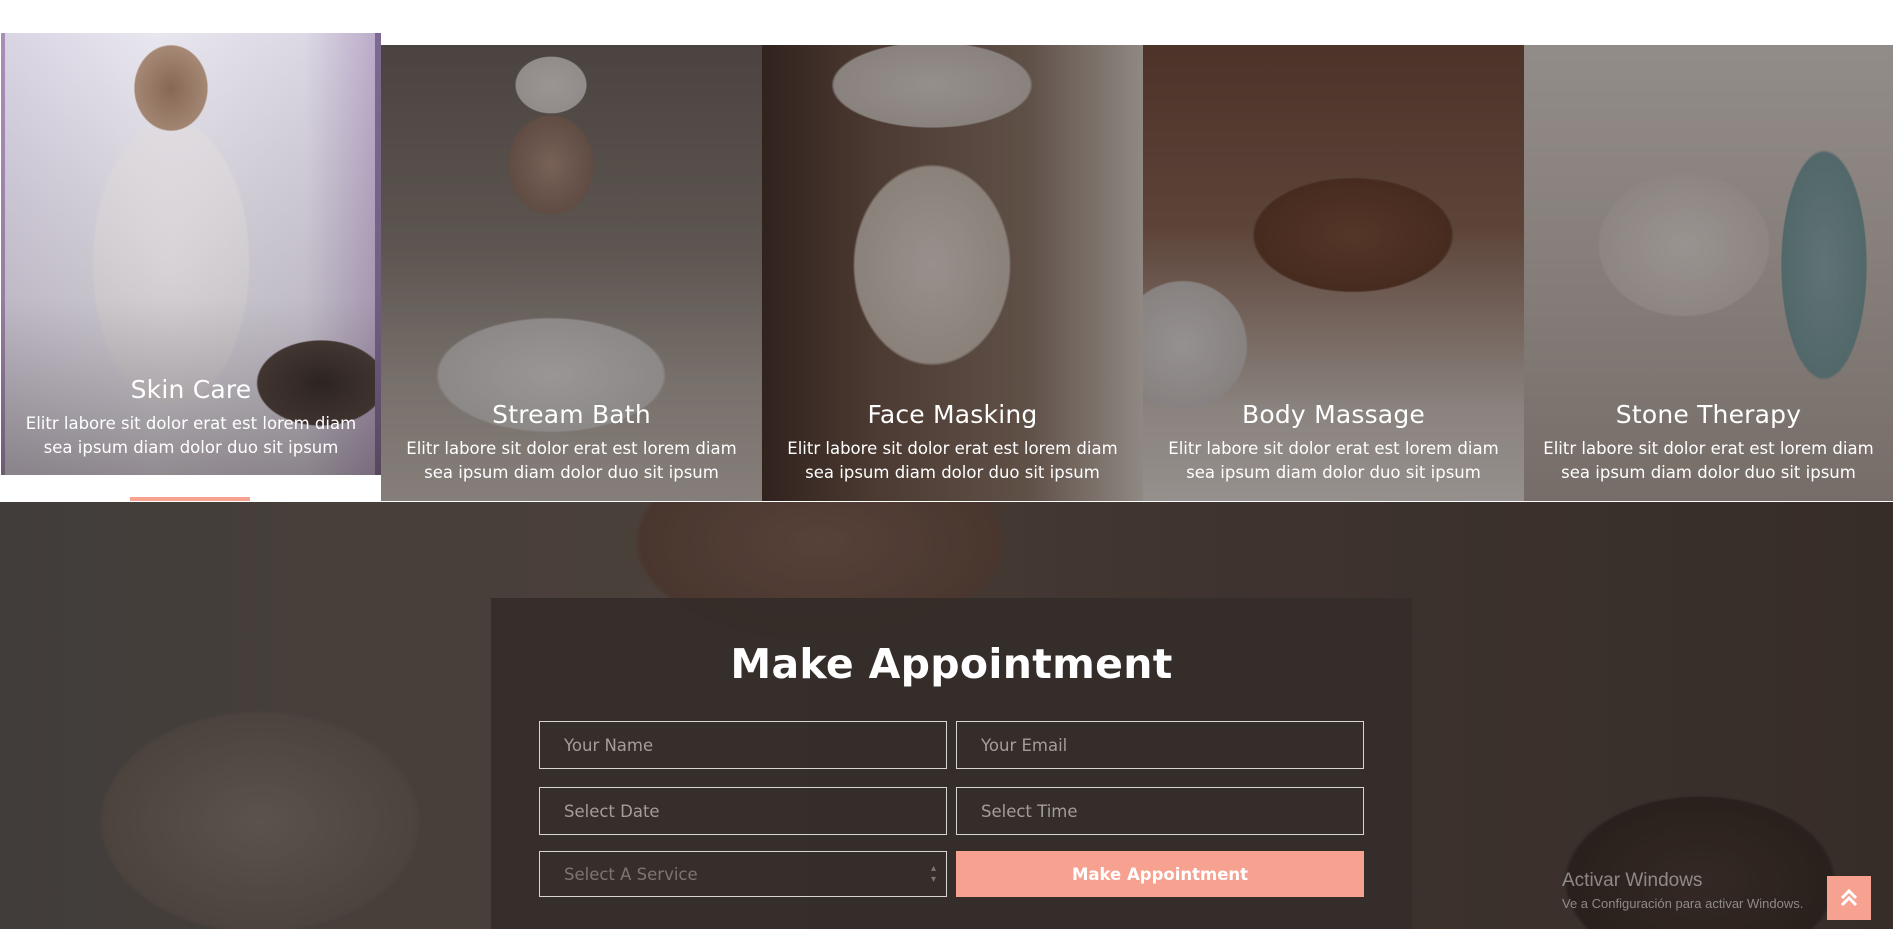 Image resolution: width=1893 pixels, height=929 pixels. I want to click on double-chevron-up-icon, so click(1849, 897).